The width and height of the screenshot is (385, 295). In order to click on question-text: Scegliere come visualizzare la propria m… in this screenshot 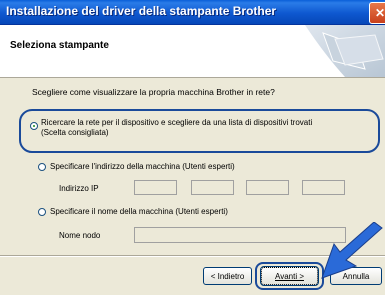, I will do `click(153, 92)`.